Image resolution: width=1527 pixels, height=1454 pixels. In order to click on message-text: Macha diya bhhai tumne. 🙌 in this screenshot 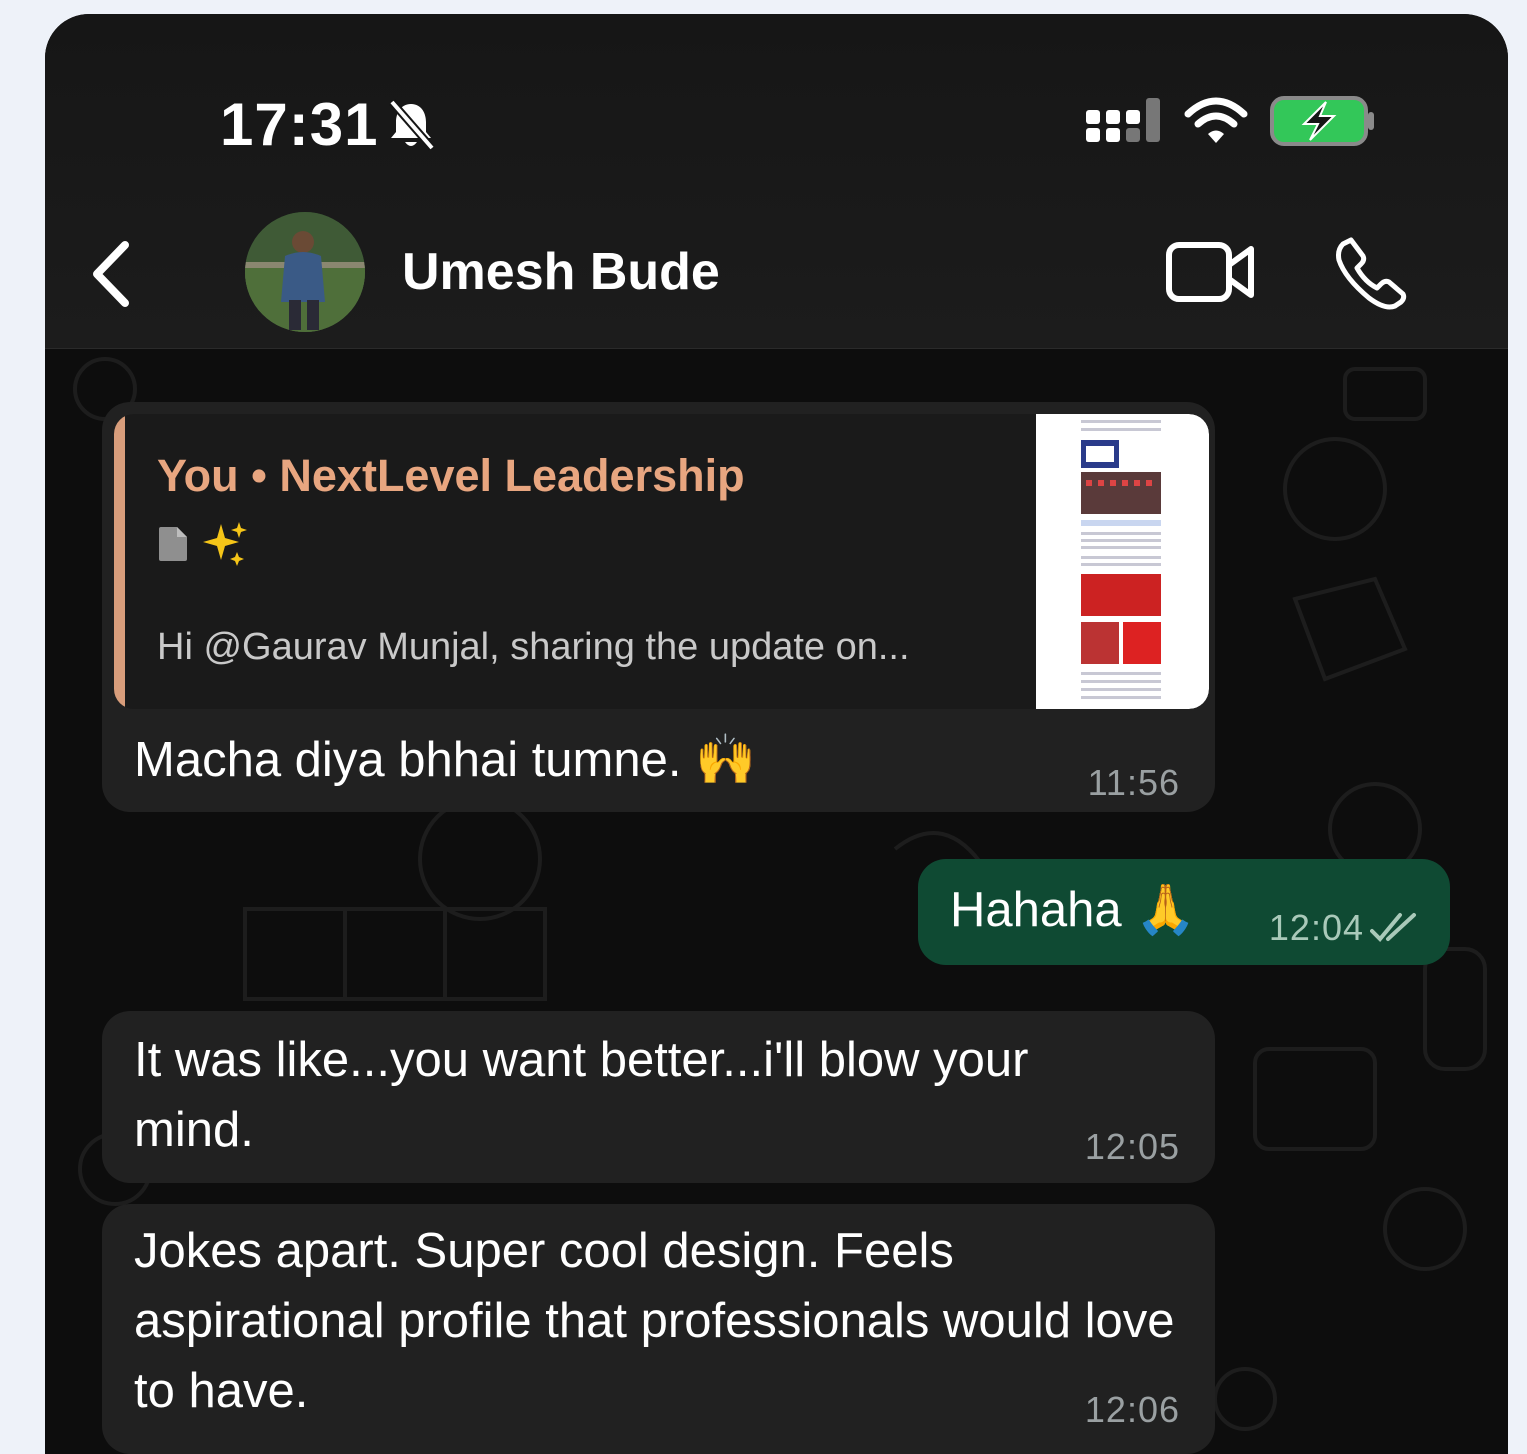, I will do `click(445, 760)`.